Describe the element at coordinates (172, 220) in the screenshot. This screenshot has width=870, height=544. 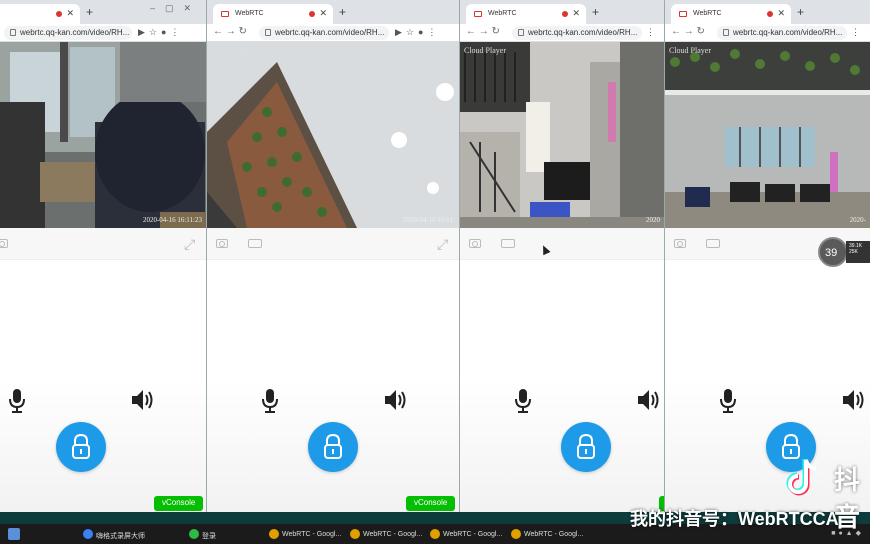
I see `video-timestamp: 2020-04-16 16:11:23` at that location.